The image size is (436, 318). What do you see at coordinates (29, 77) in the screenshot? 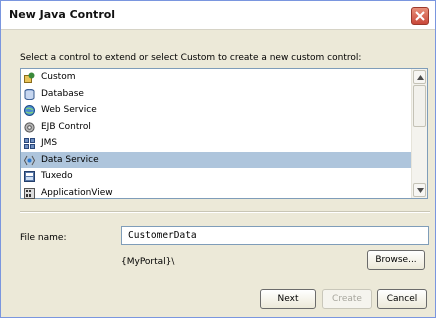
I see `custom-control-icon` at bounding box center [29, 77].